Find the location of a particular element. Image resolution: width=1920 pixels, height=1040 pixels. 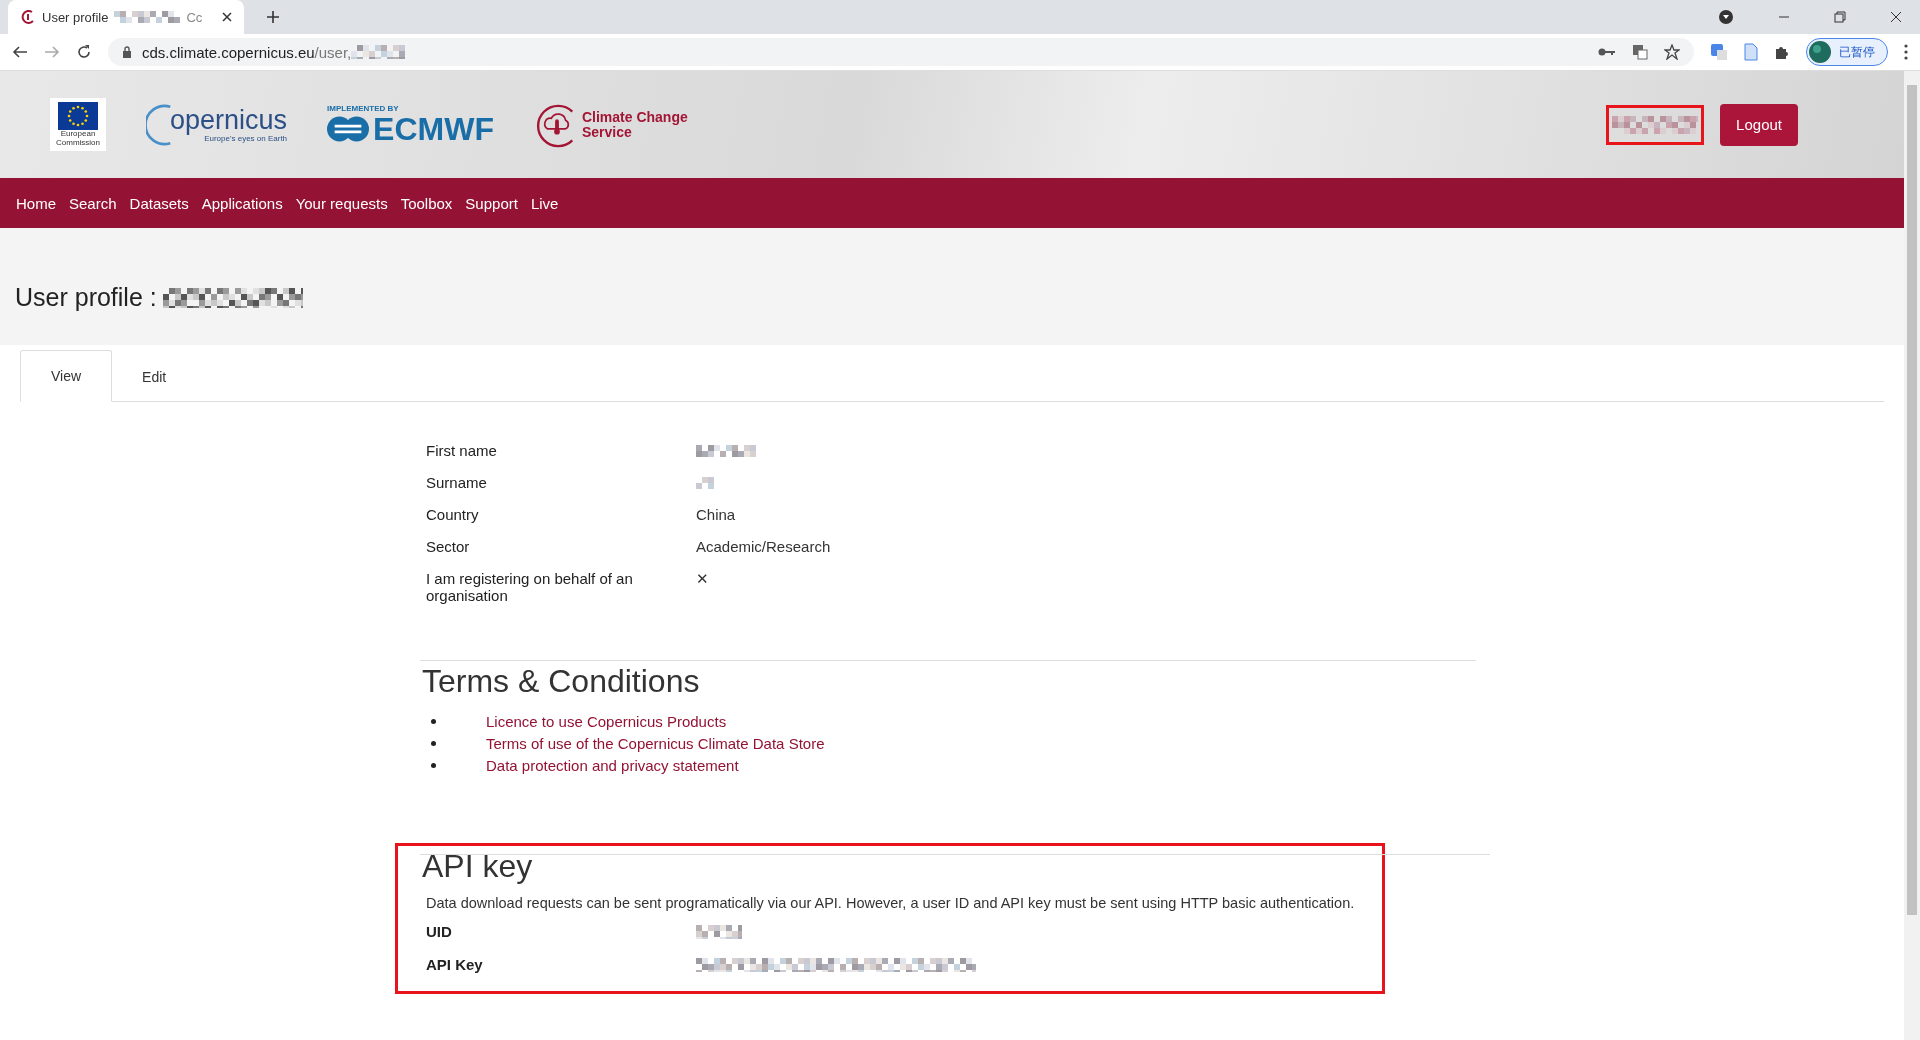

flag-icon is located at coordinates (78, 115).